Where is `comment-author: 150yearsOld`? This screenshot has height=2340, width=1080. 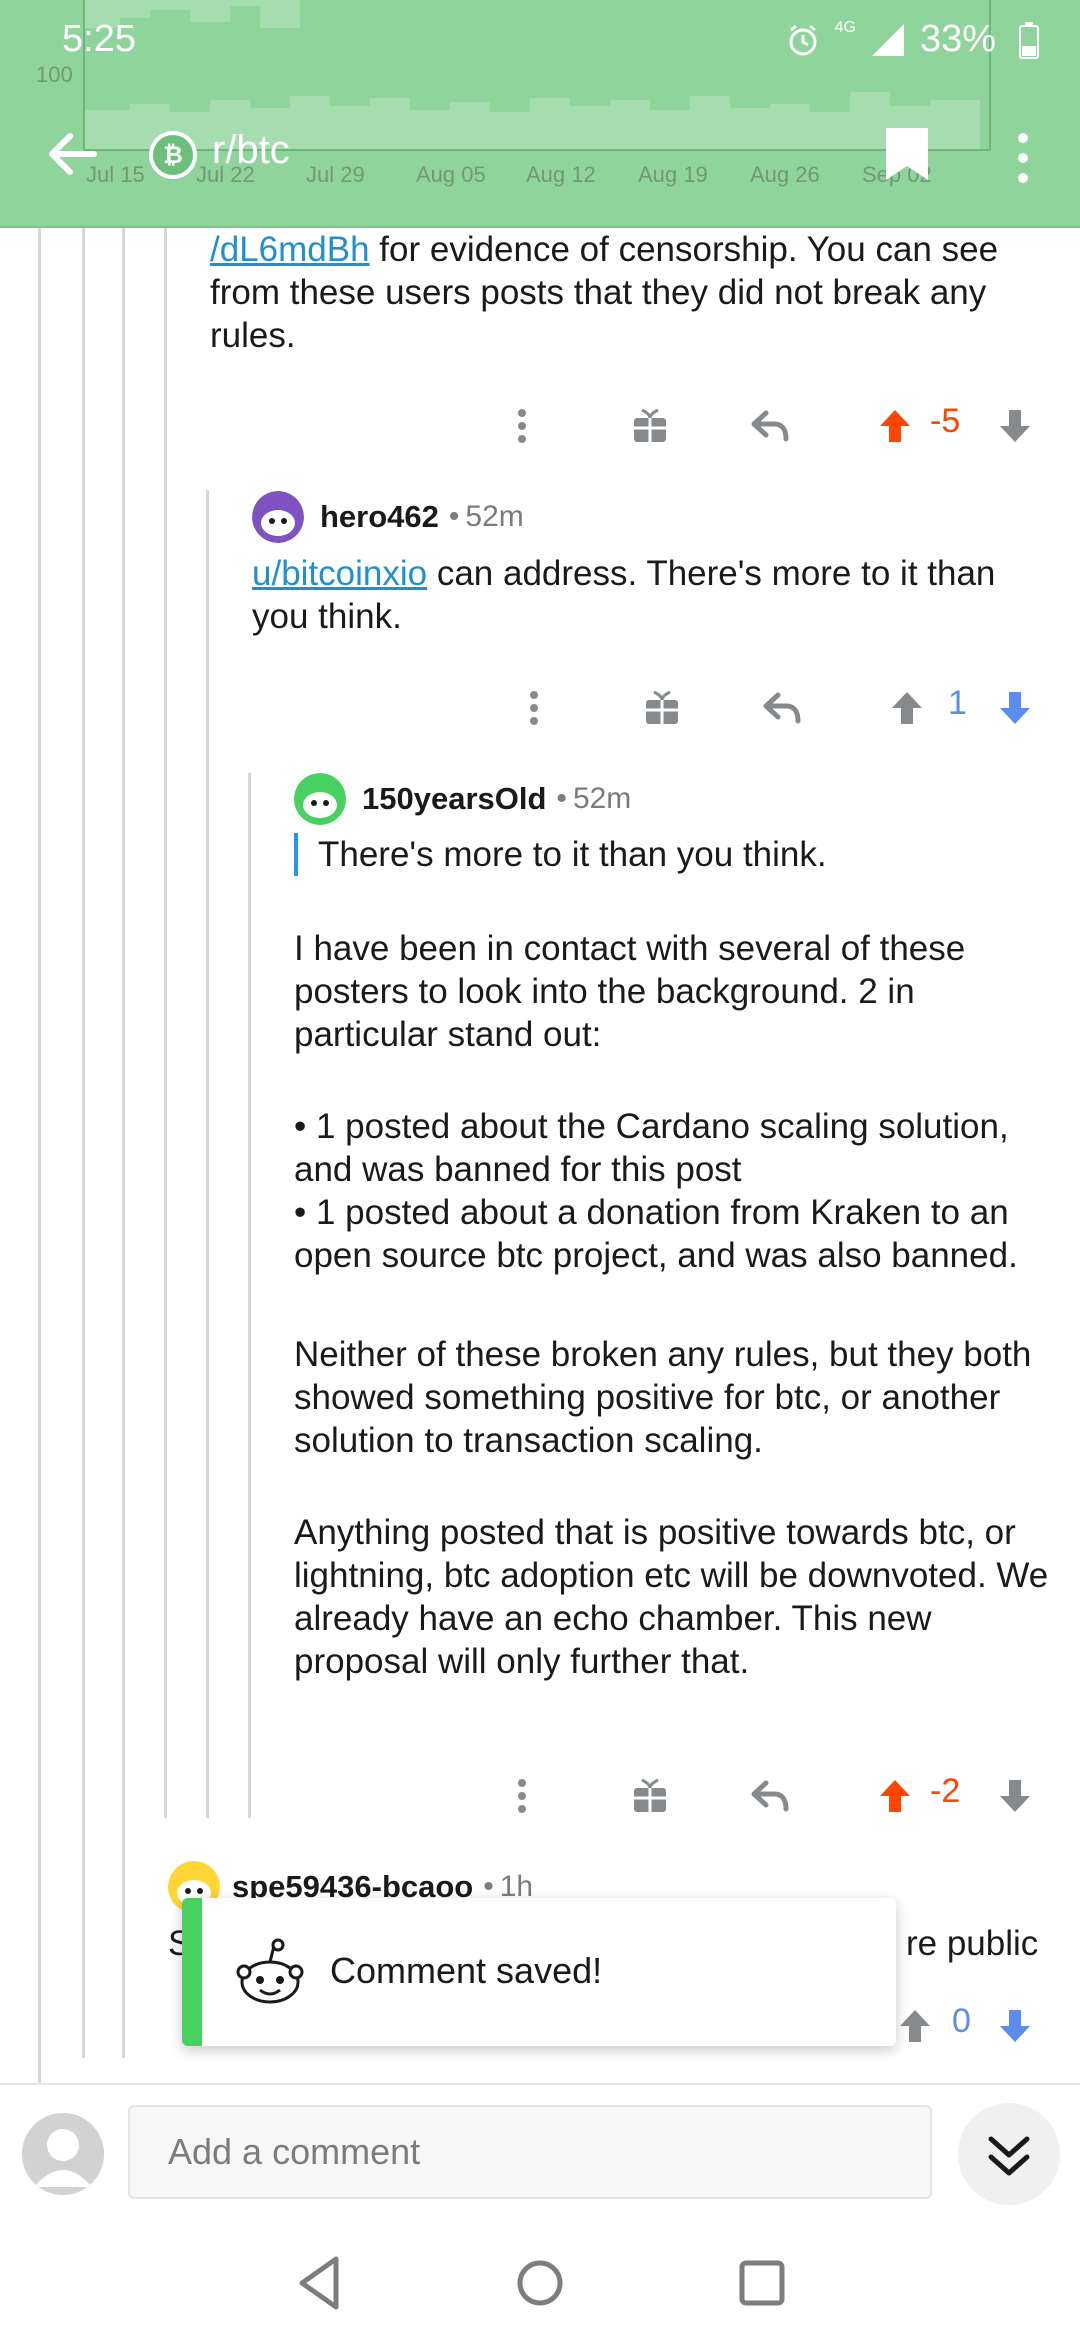
comment-author: 150yearsOld is located at coordinates (454, 799).